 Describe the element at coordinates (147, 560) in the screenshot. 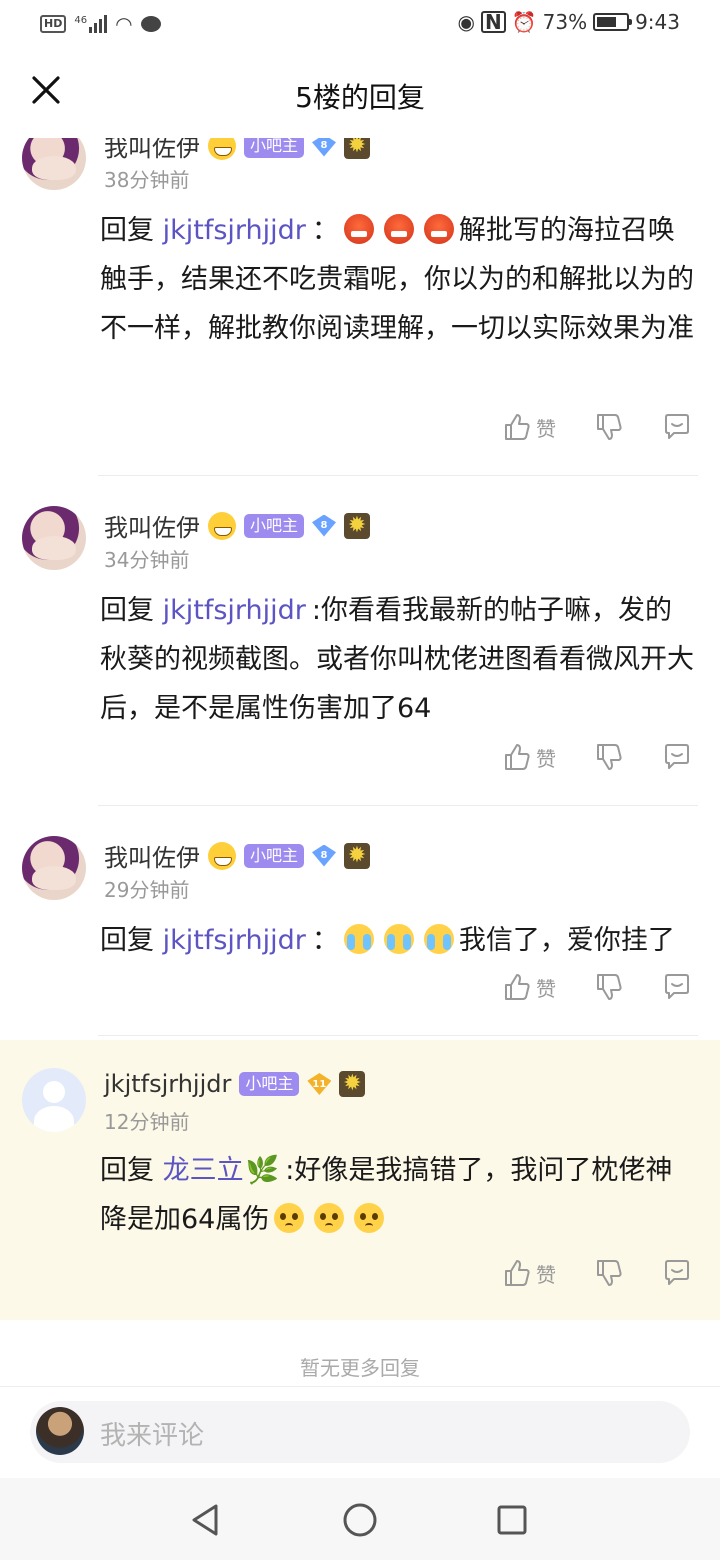

I see `timestamp: 34分钟前` at that location.